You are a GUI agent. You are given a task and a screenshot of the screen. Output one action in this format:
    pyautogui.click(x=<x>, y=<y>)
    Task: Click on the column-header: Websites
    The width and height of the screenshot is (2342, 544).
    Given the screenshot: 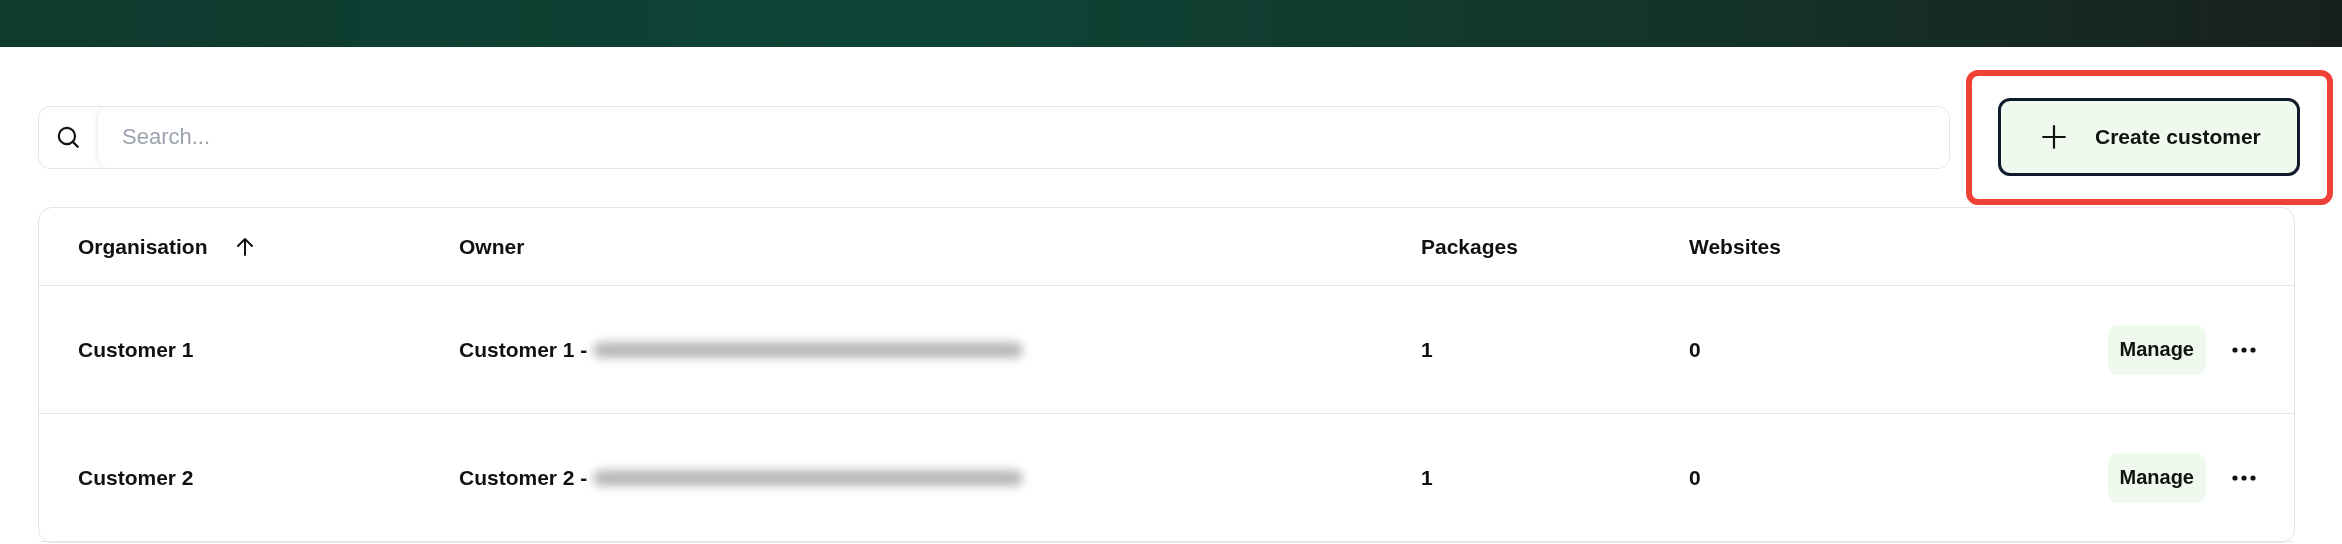 What is the action you would take?
    pyautogui.click(x=1735, y=246)
    